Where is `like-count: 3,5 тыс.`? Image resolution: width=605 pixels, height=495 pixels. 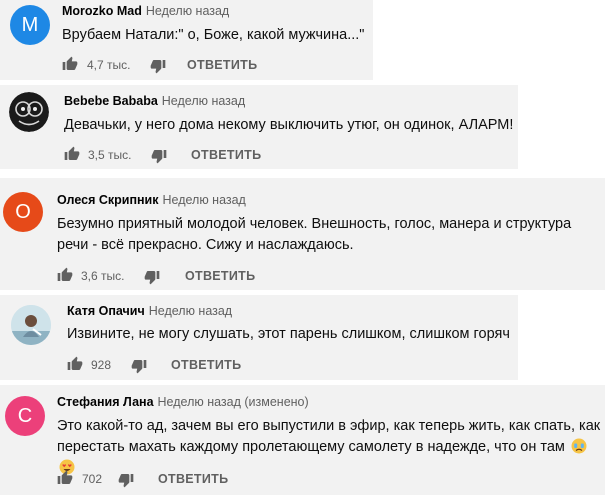
like-count: 3,5 тыс. is located at coordinates (110, 155).